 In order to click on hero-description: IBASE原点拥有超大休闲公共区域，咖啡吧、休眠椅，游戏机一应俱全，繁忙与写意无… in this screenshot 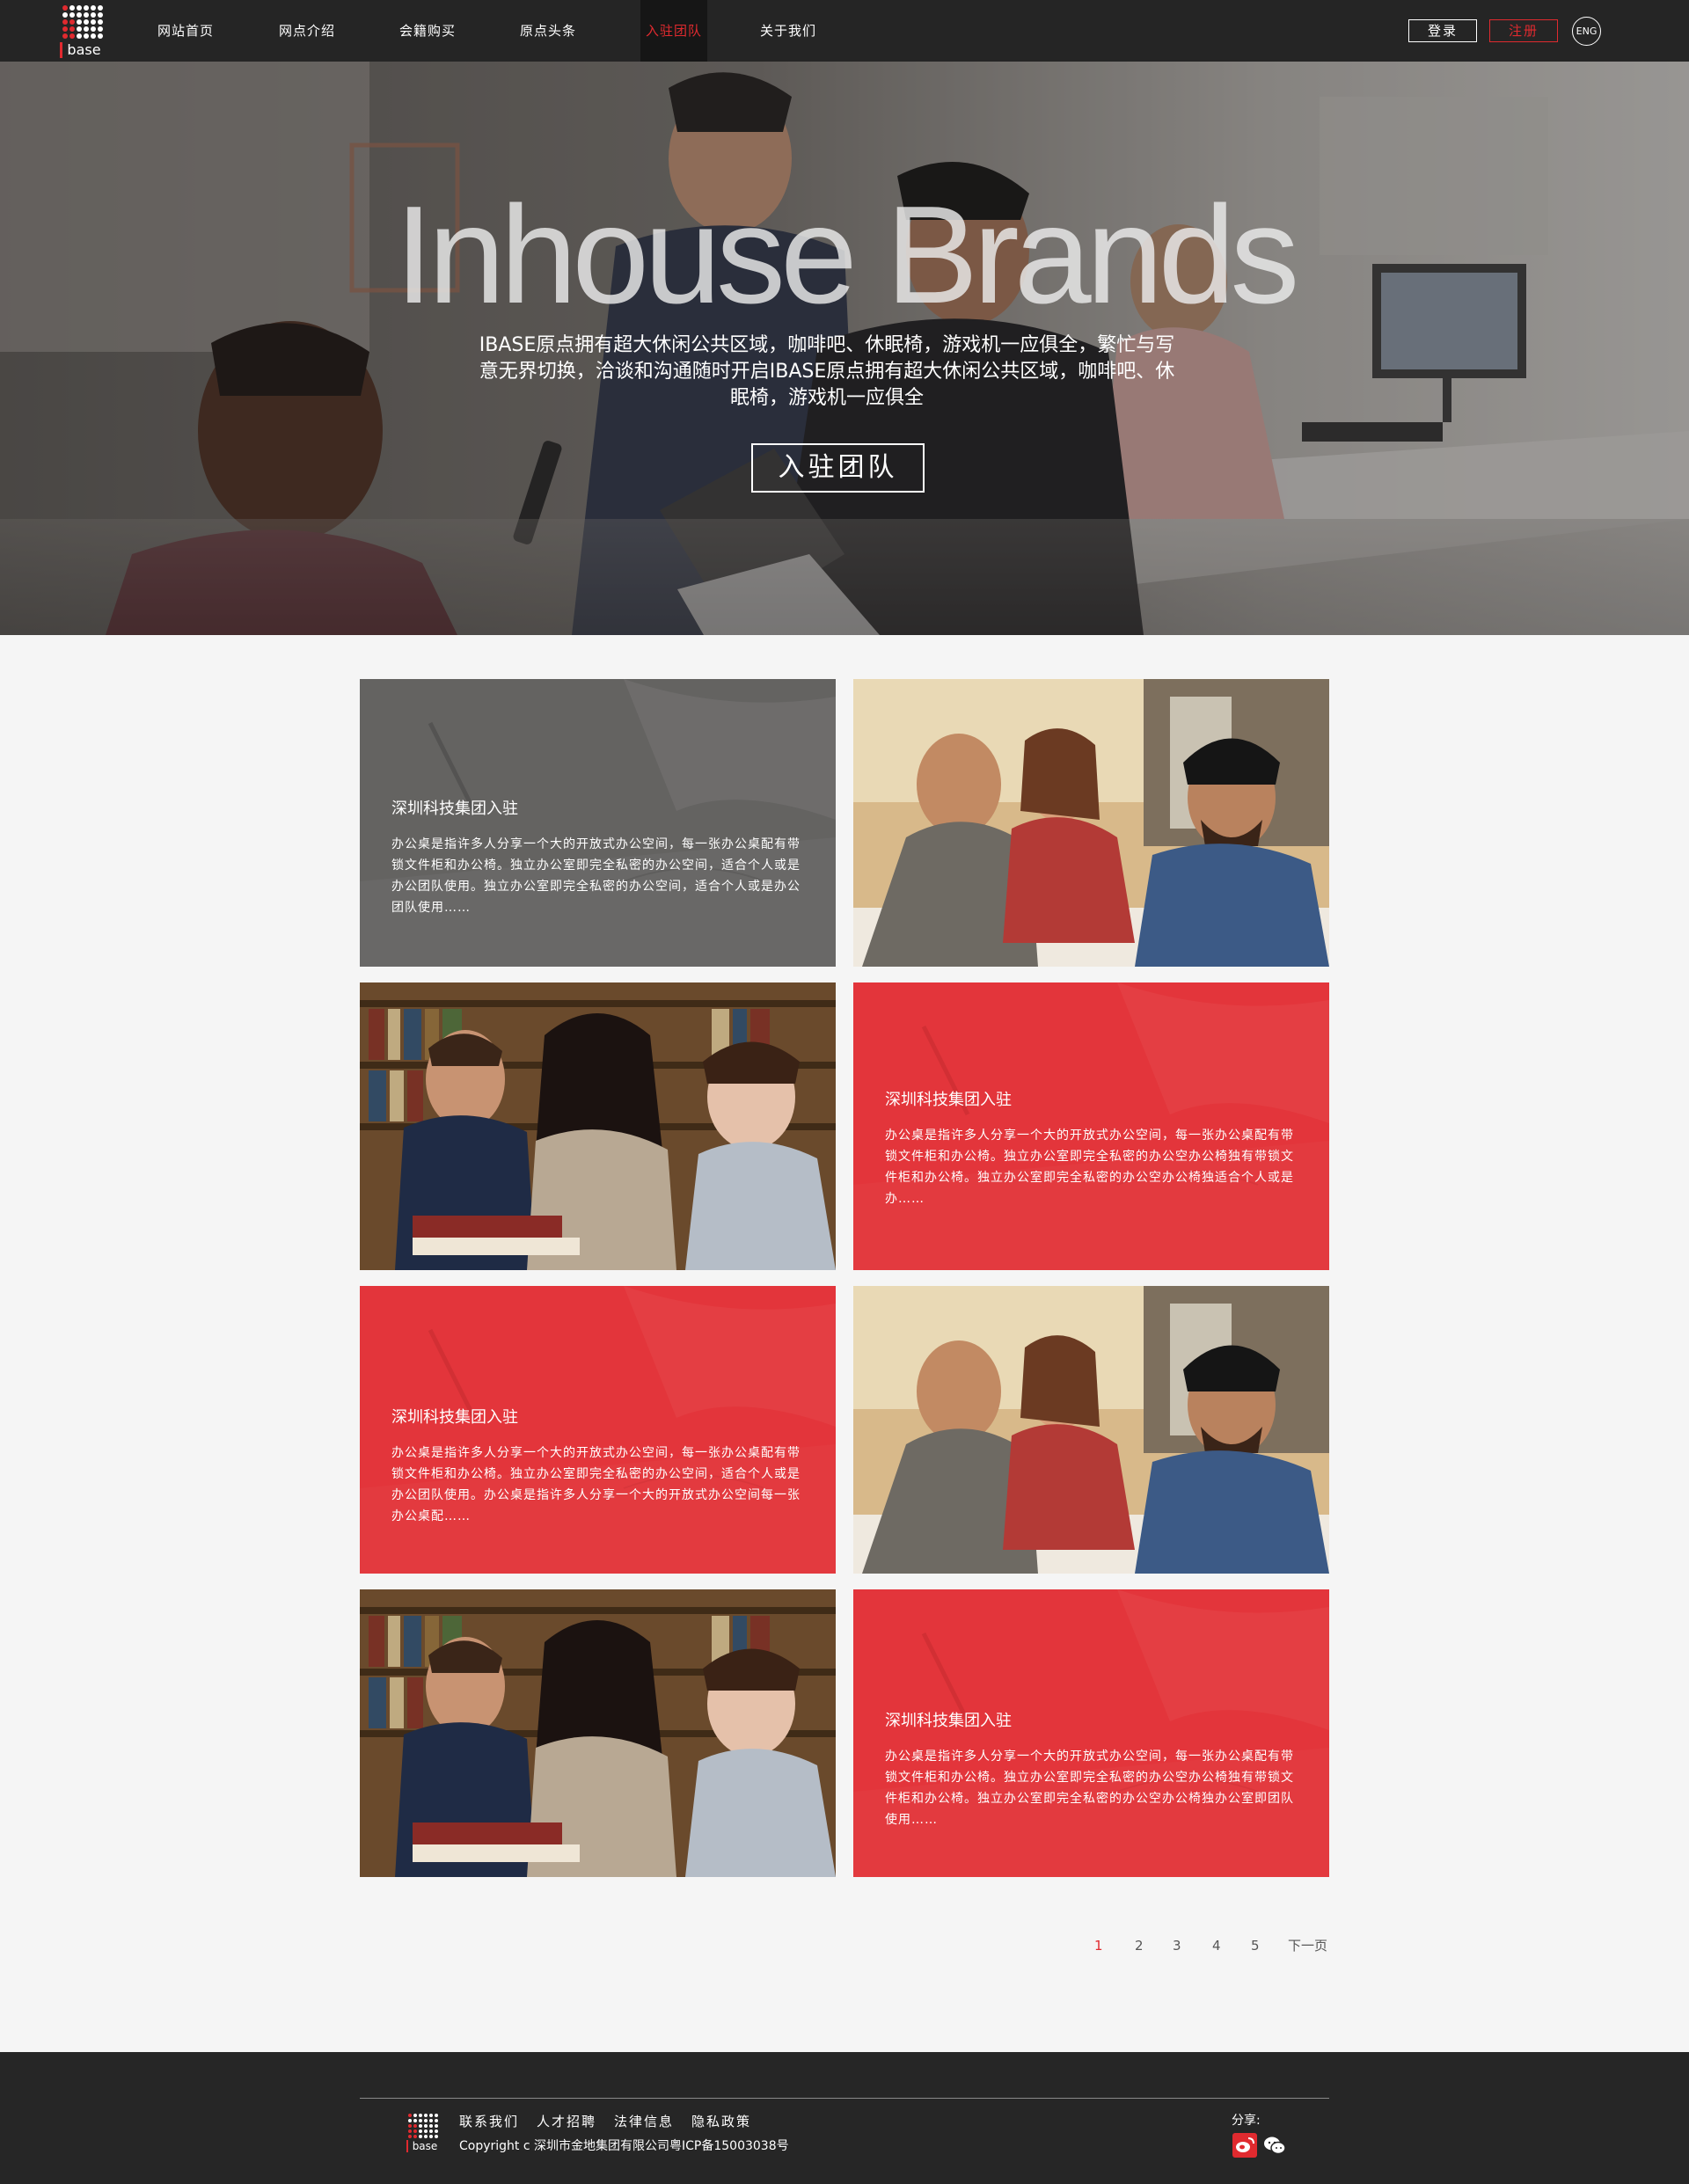, I will do `click(827, 371)`.